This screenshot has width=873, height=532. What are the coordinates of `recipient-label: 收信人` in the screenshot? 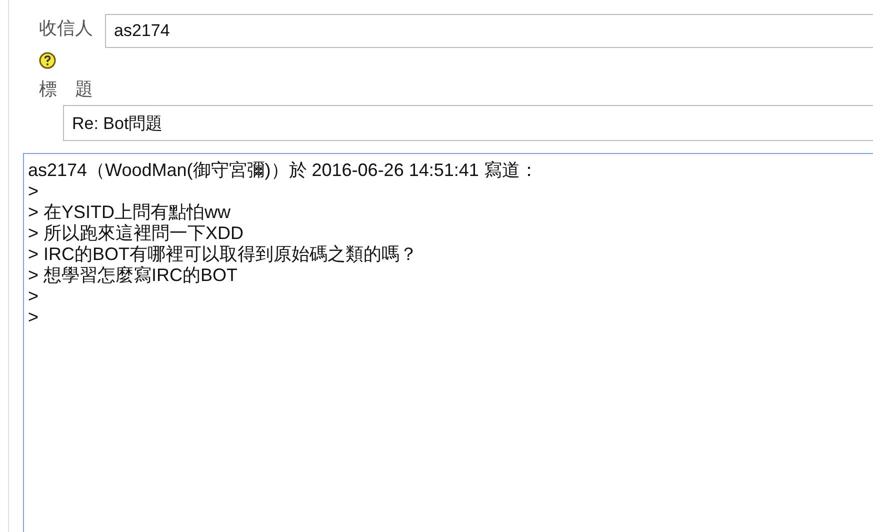 It's located at (66, 29).